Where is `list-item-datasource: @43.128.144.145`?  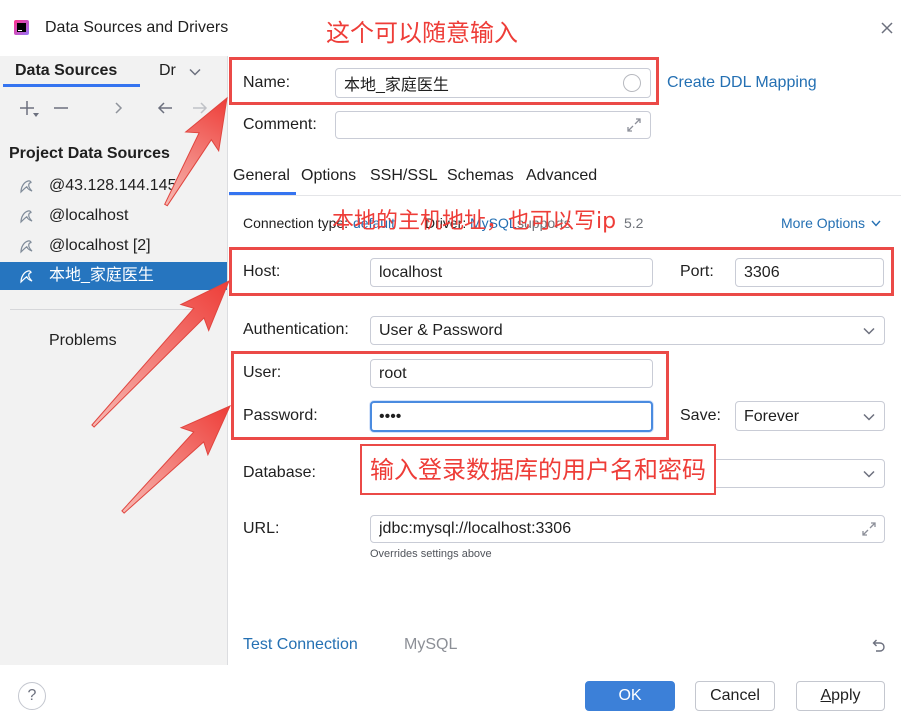
list-item-datasource: @43.128.144.145 is located at coordinates (113, 186).